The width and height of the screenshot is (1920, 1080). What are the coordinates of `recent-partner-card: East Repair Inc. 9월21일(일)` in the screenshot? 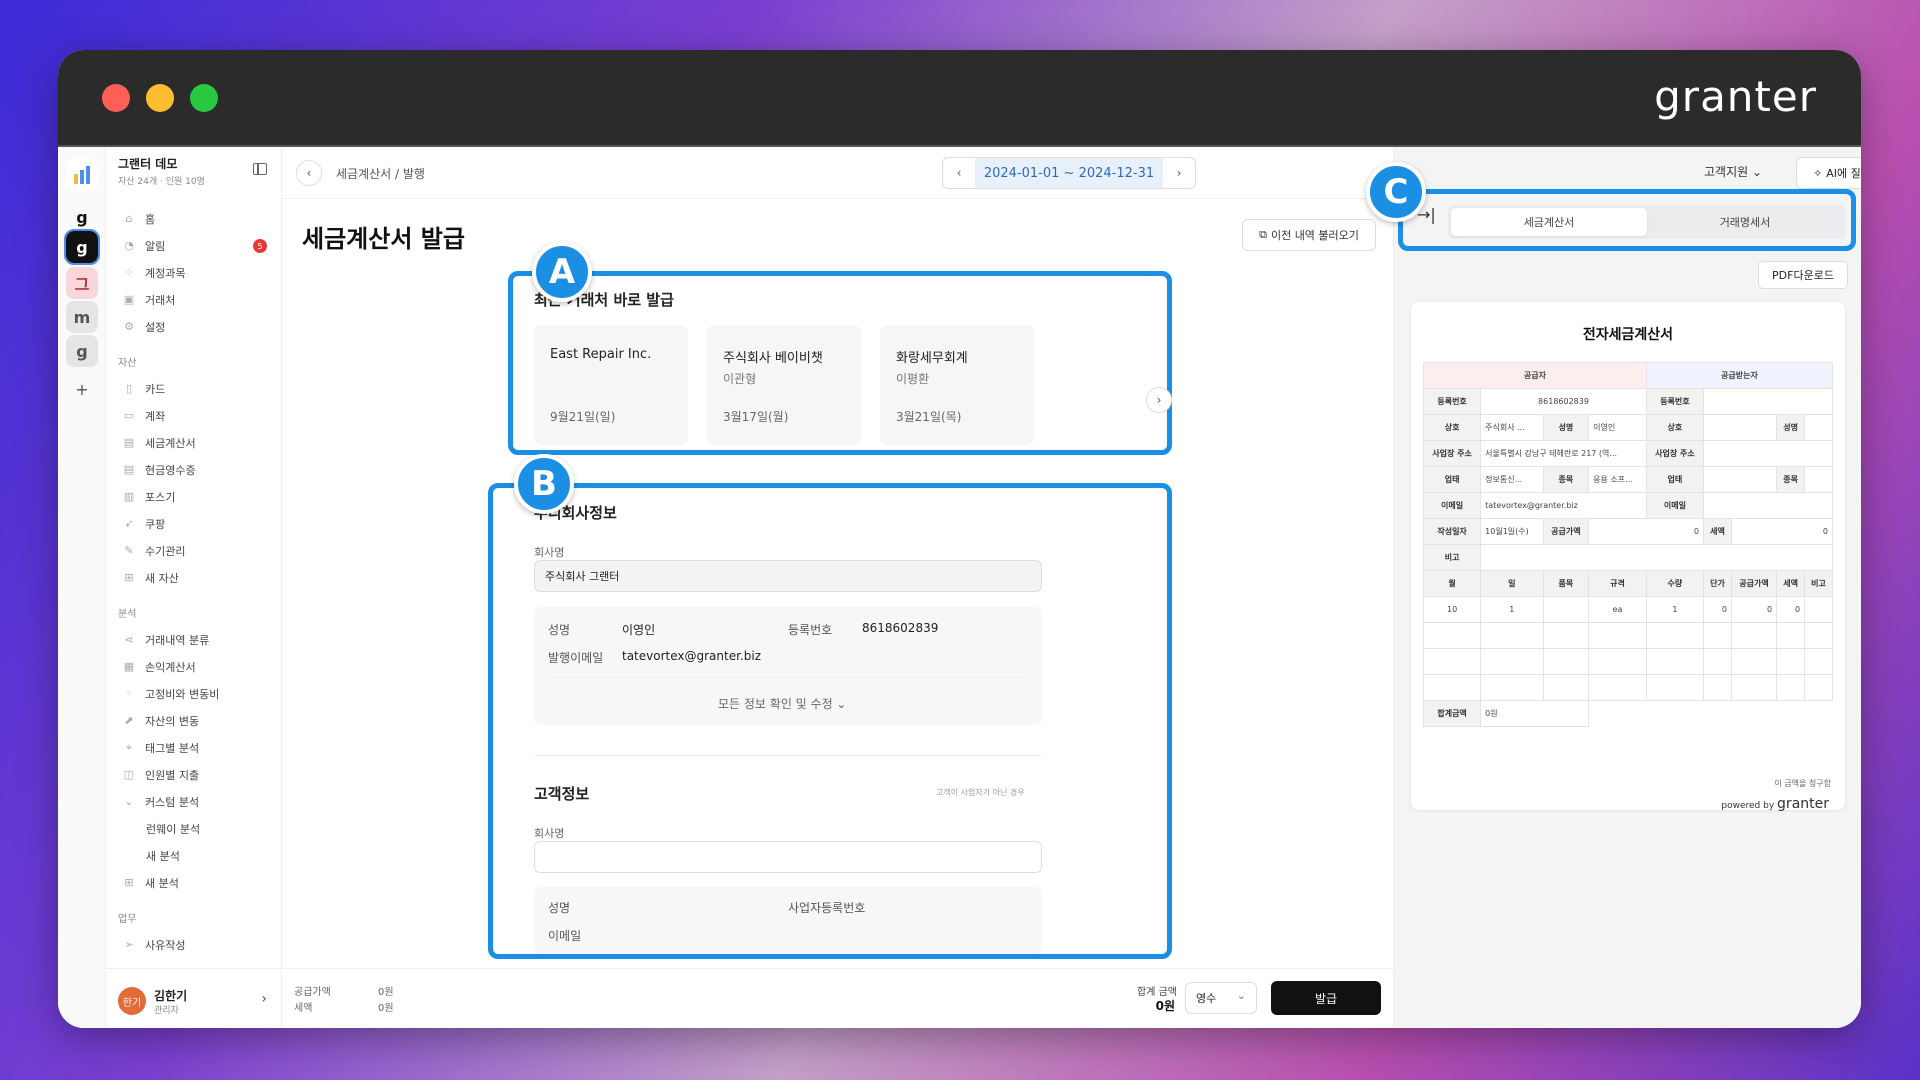 It's located at (611, 385).